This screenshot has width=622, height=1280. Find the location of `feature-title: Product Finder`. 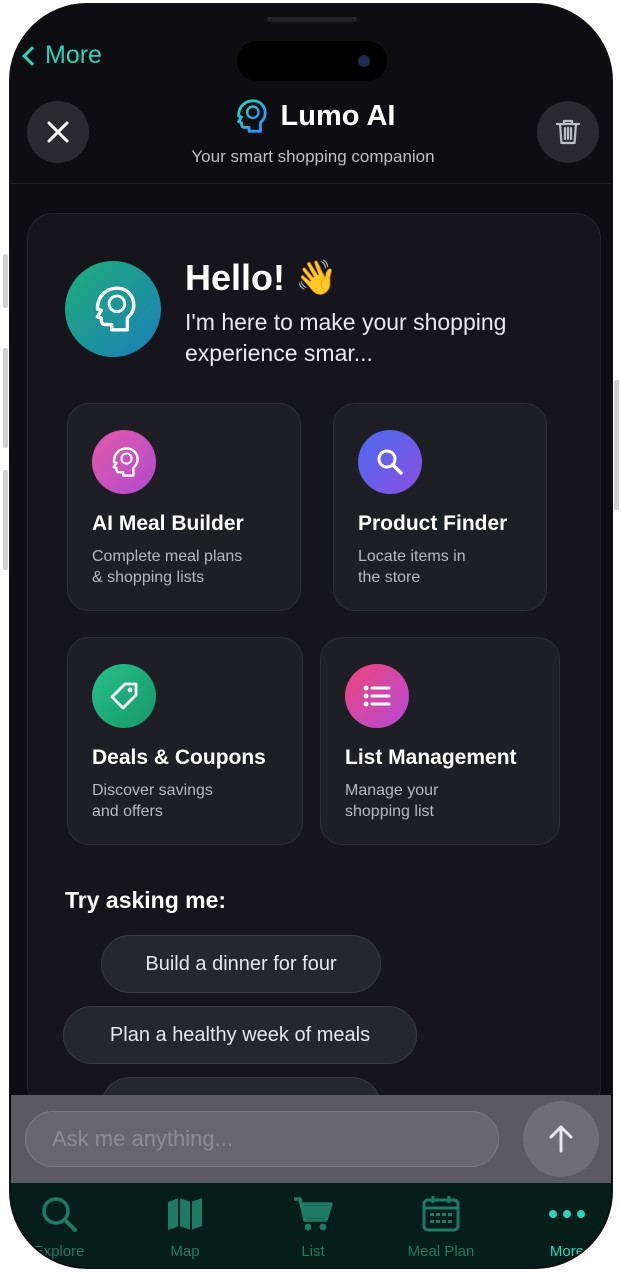

feature-title: Product Finder is located at coordinates (433, 523).